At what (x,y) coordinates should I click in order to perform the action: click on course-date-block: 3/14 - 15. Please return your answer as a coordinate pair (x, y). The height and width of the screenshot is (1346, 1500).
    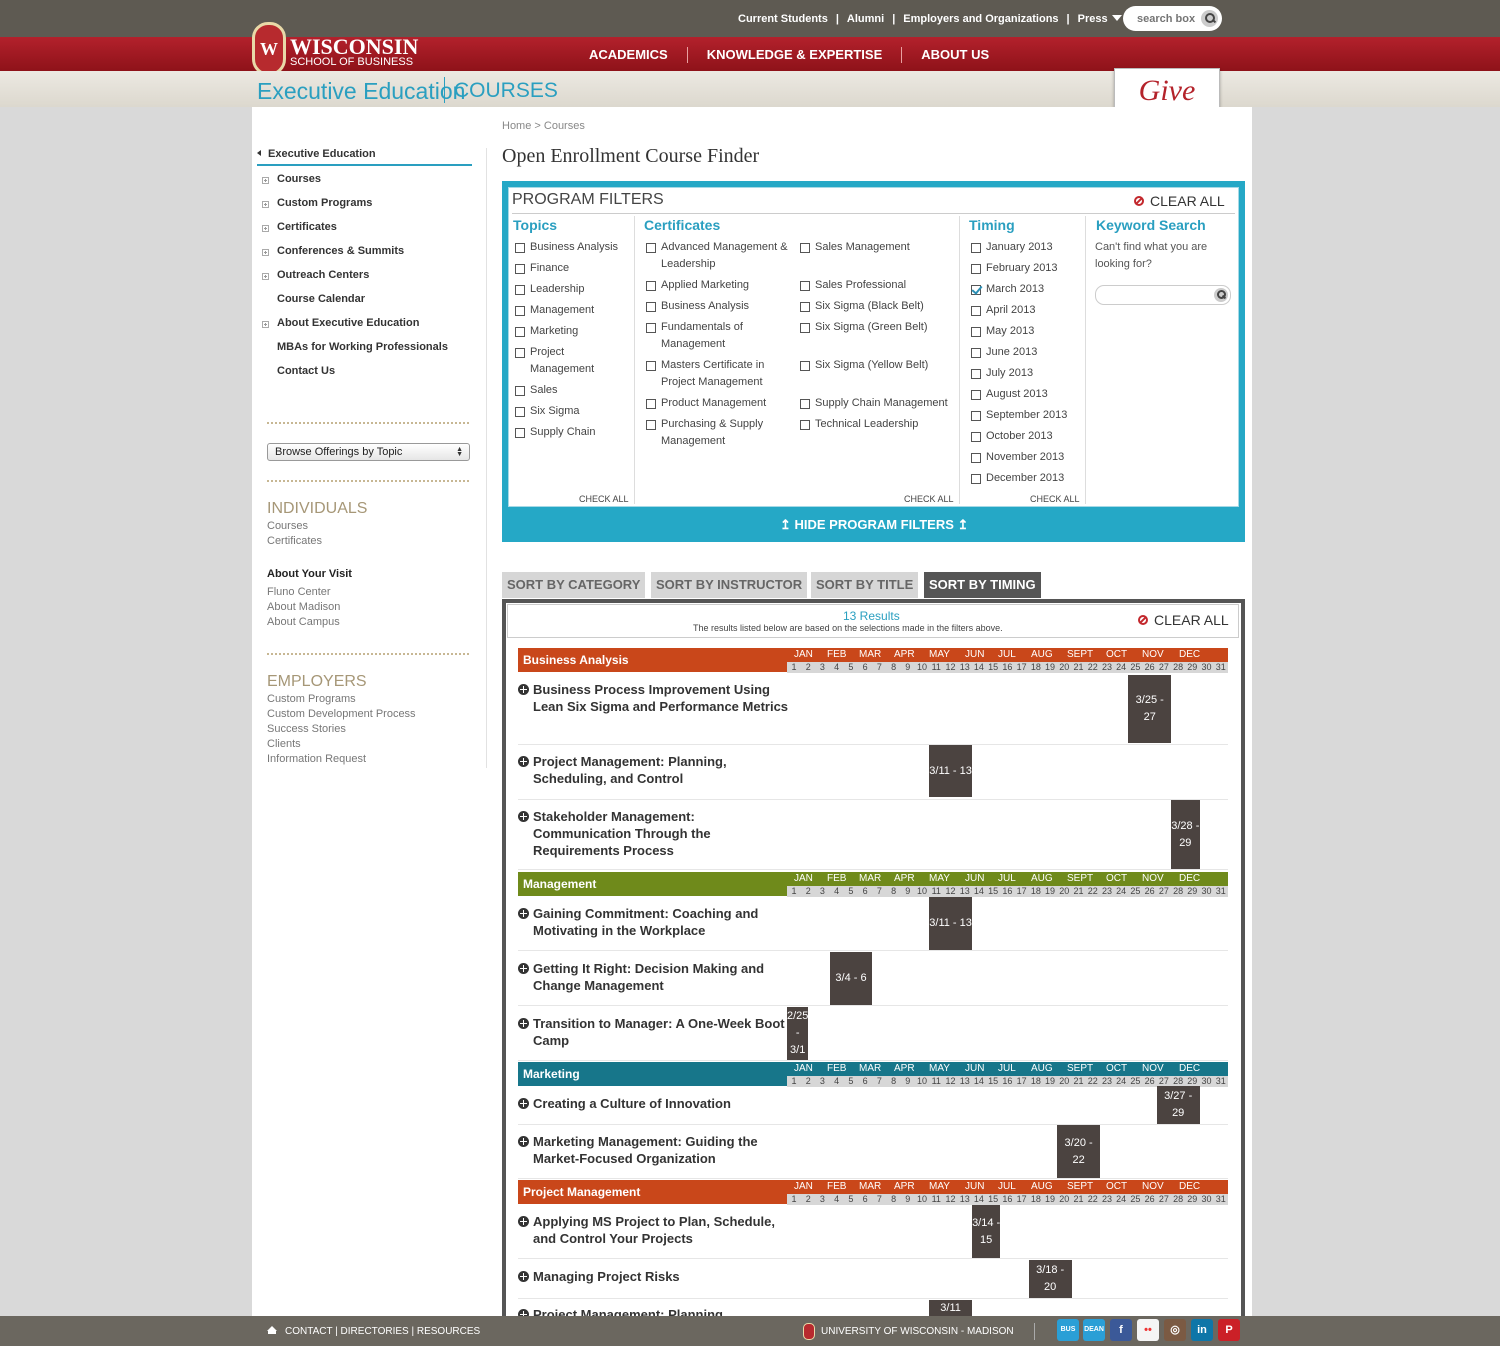
    Looking at the image, I should click on (986, 1231).